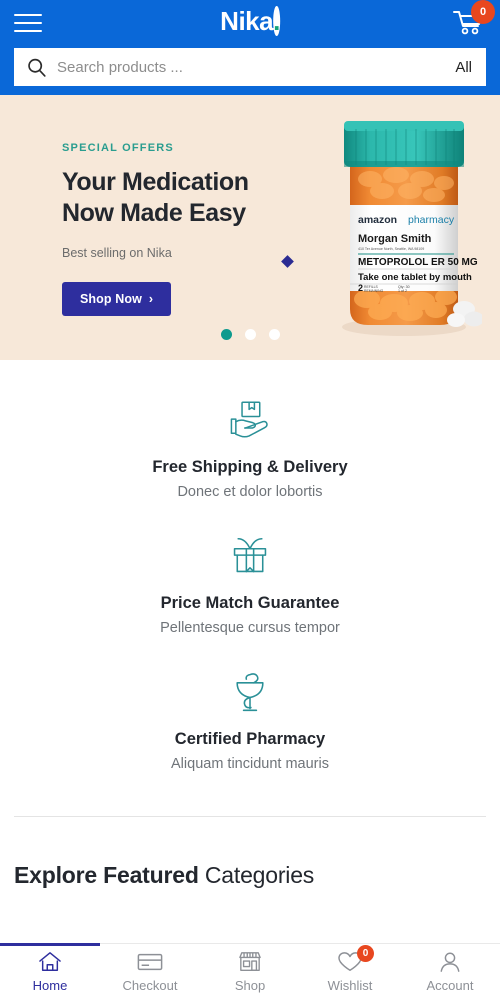 This screenshot has width=500, height=1000. I want to click on bottom-navigation-bar: Home Checkout Shop 0 Wishlist Account, so click(250, 971).